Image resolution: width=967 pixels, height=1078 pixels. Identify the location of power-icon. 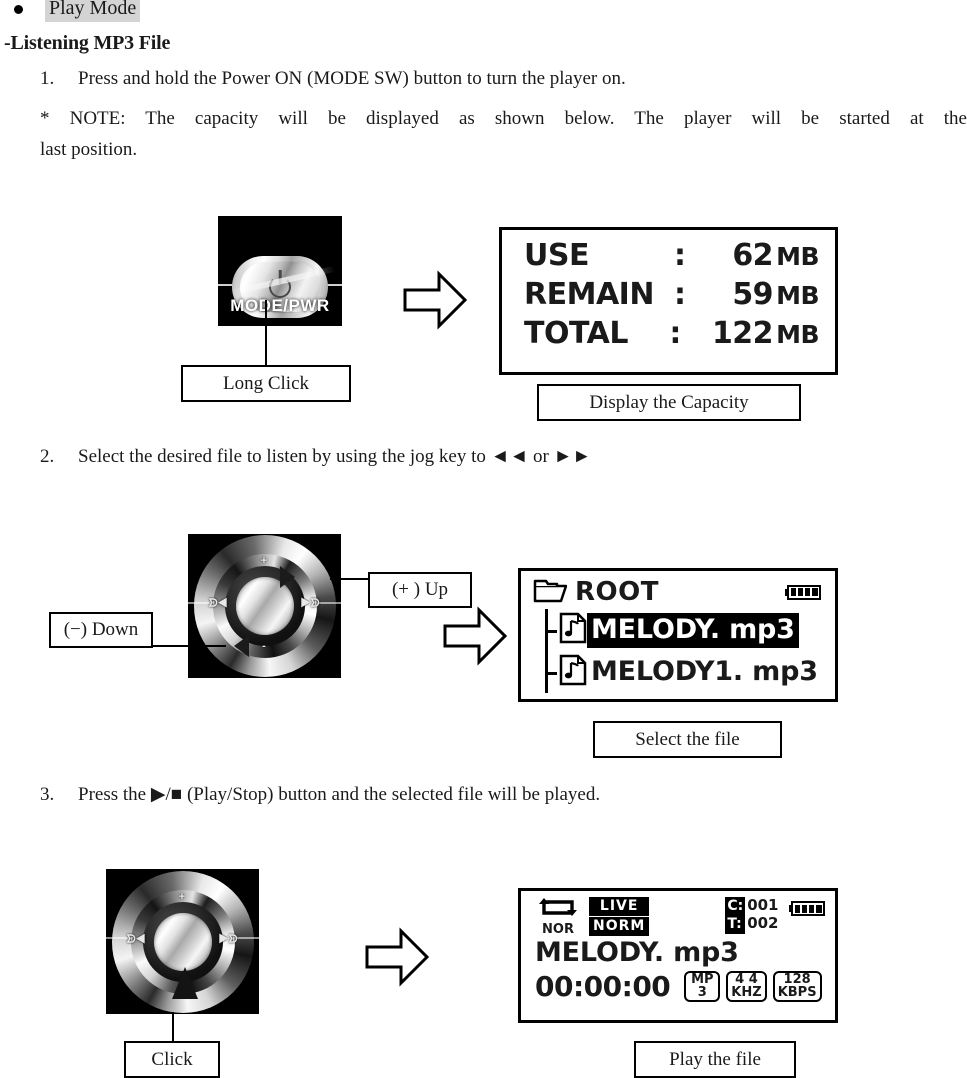
(280, 287).